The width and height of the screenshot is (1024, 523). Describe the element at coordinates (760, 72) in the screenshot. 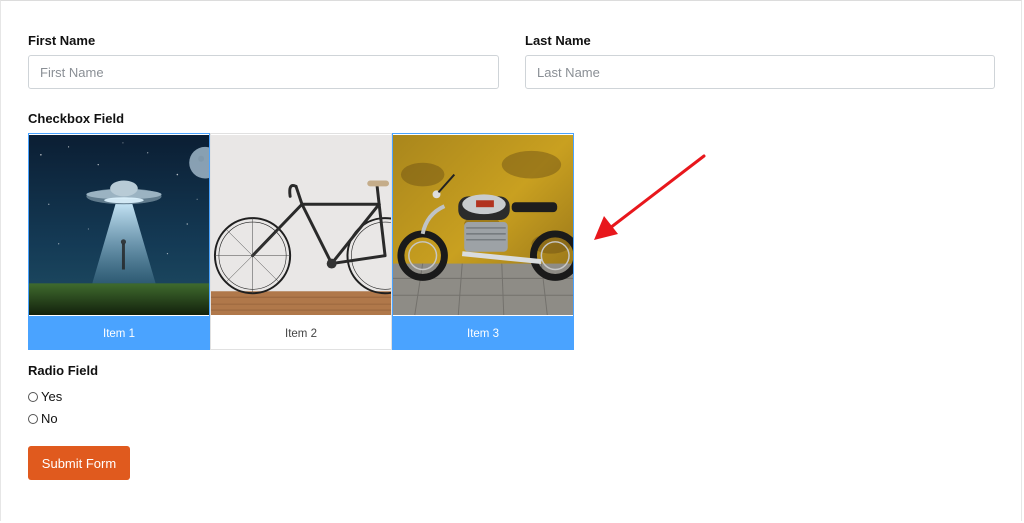

I see `last-name-input` at that location.